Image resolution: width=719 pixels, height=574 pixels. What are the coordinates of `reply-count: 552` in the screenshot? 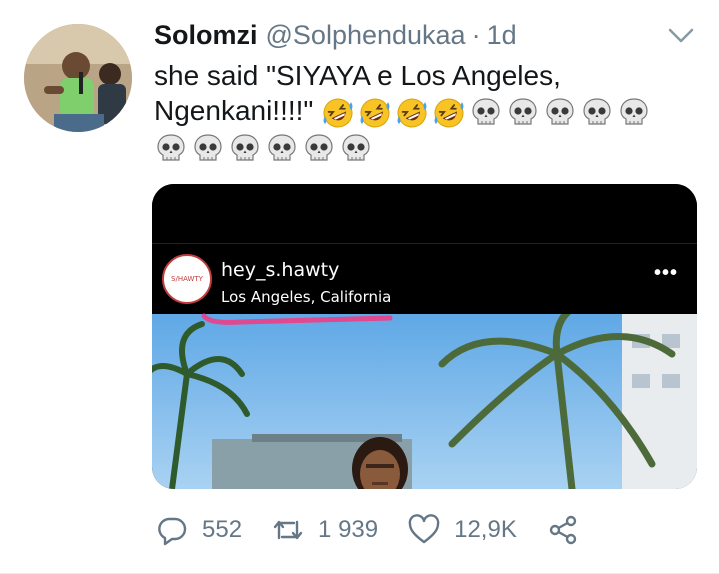 It's located at (222, 529).